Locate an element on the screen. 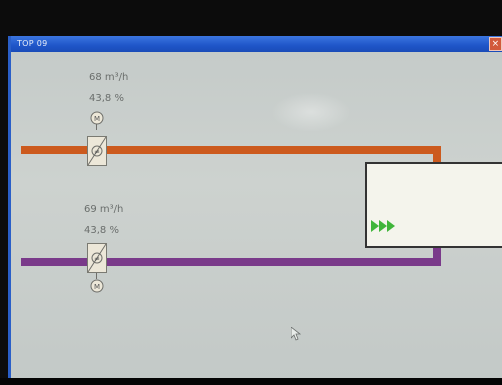 The image size is (502, 385). triple-arrow-icon is located at coordinates (383, 226).